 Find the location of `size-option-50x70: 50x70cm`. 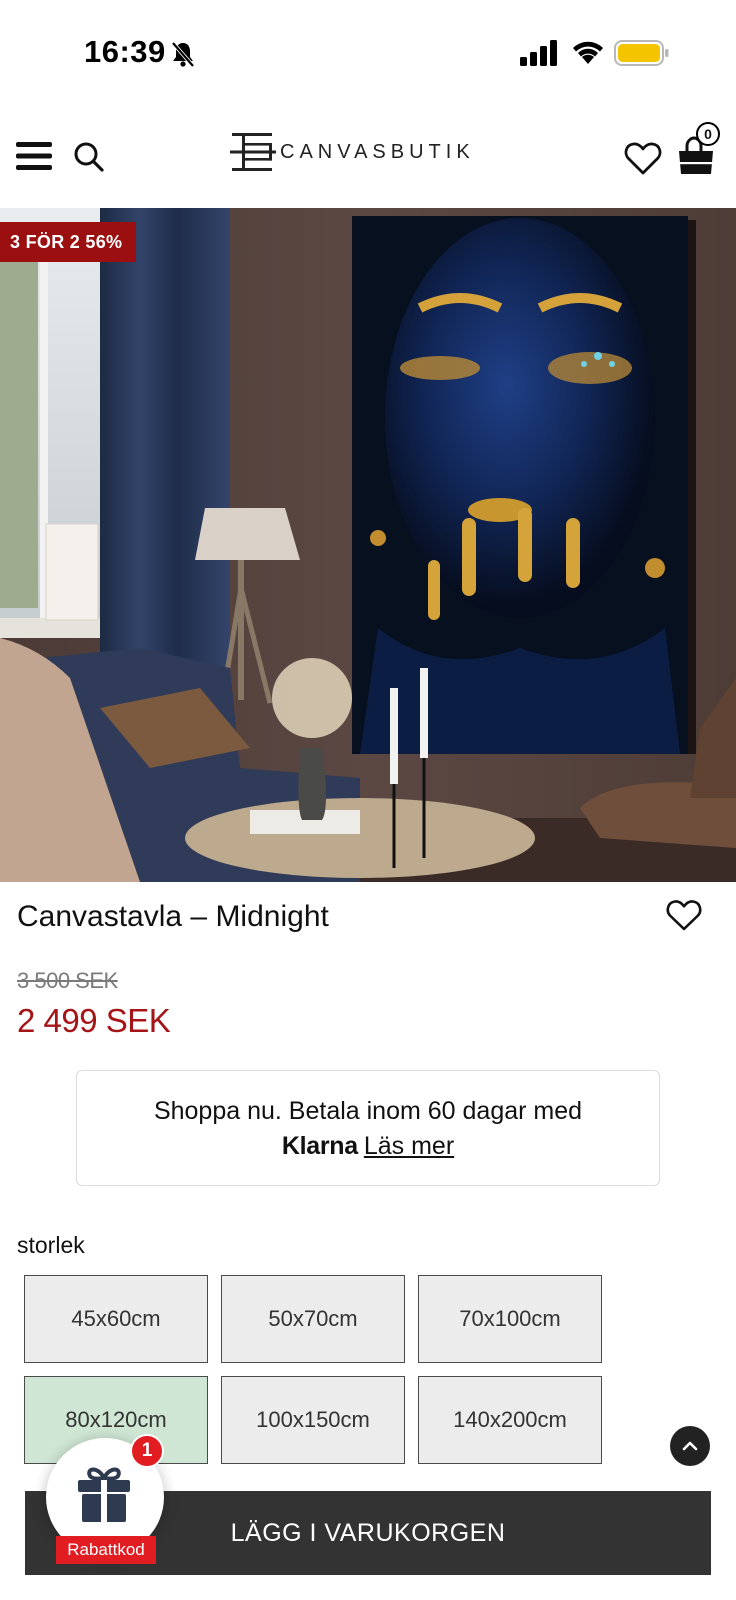

size-option-50x70: 50x70cm is located at coordinates (313, 1319).